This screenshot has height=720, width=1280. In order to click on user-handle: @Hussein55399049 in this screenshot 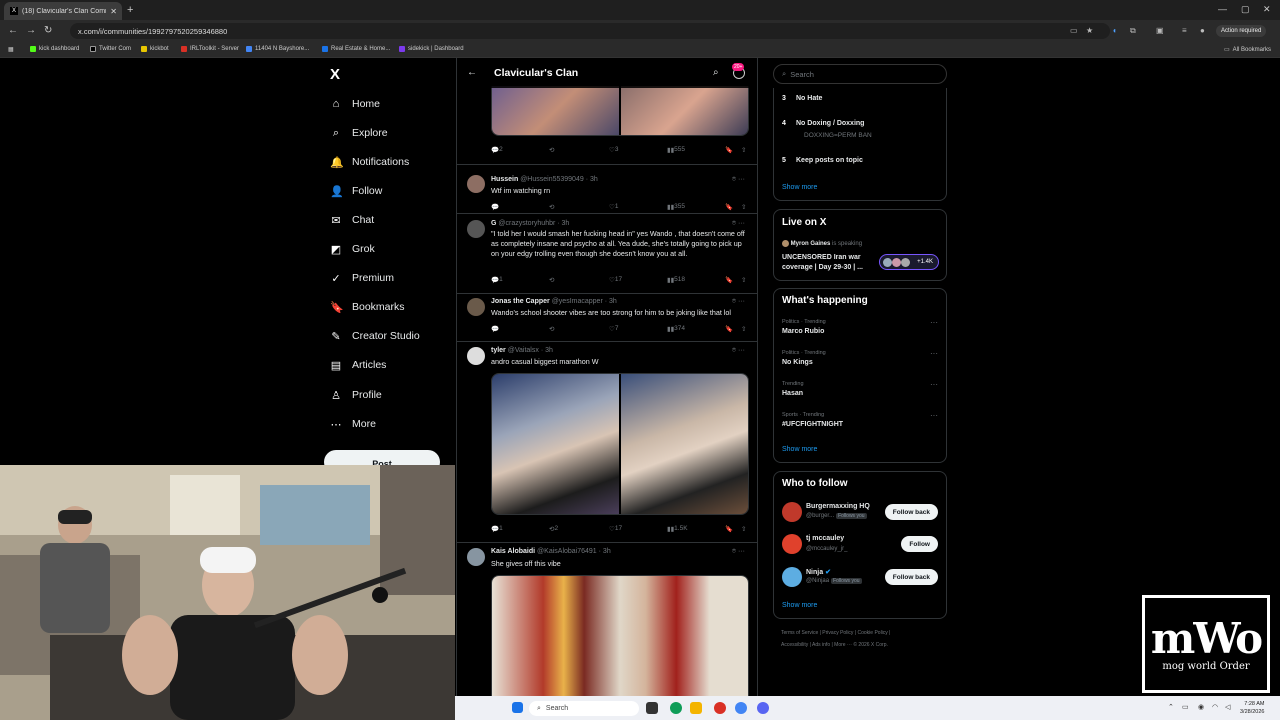, I will do `click(552, 179)`.